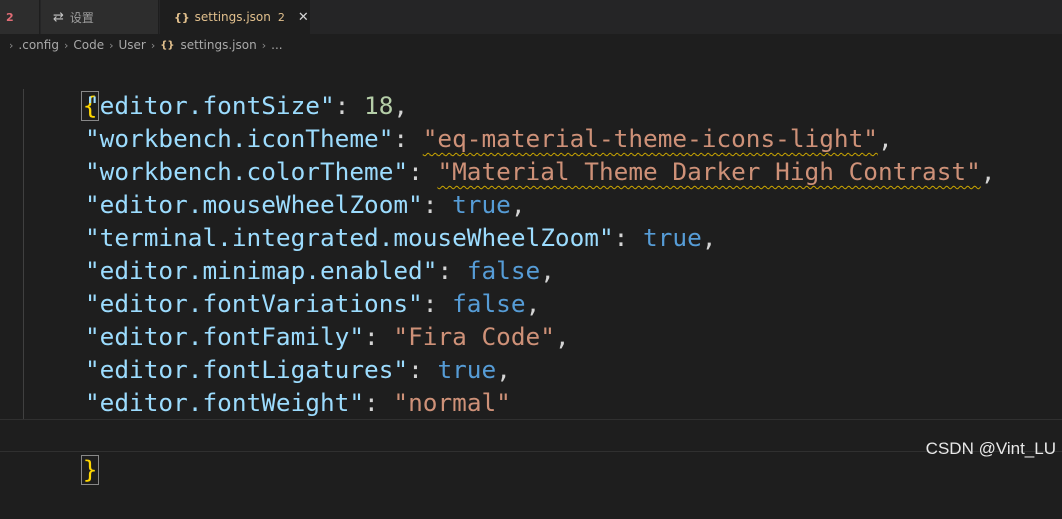 Image resolution: width=1062 pixels, height=519 pixels. I want to click on code-line: "editor.minimap.enabled": false,, so click(320, 270).